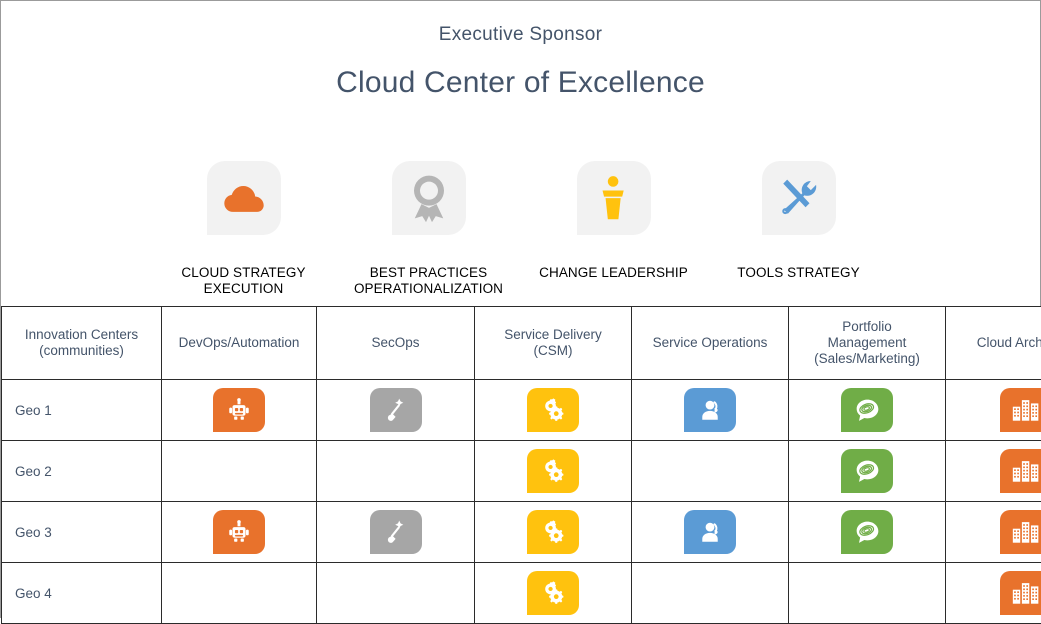 The image size is (1041, 624). What do you see at coordinates (798, 273) in the screenshot?
I see `pillar-label: TOOLS STRATEGY` at bounding box center [798, 273].